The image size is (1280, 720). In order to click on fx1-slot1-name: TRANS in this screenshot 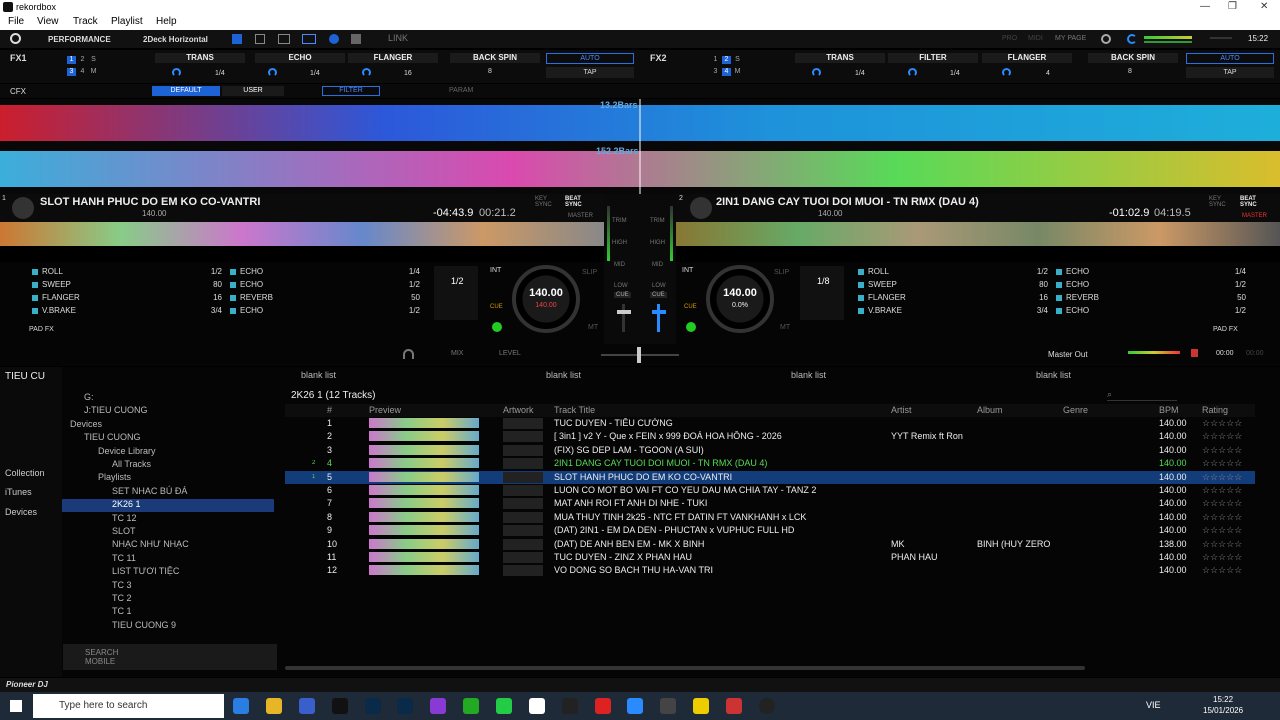, I will do `click(200, 58)`.